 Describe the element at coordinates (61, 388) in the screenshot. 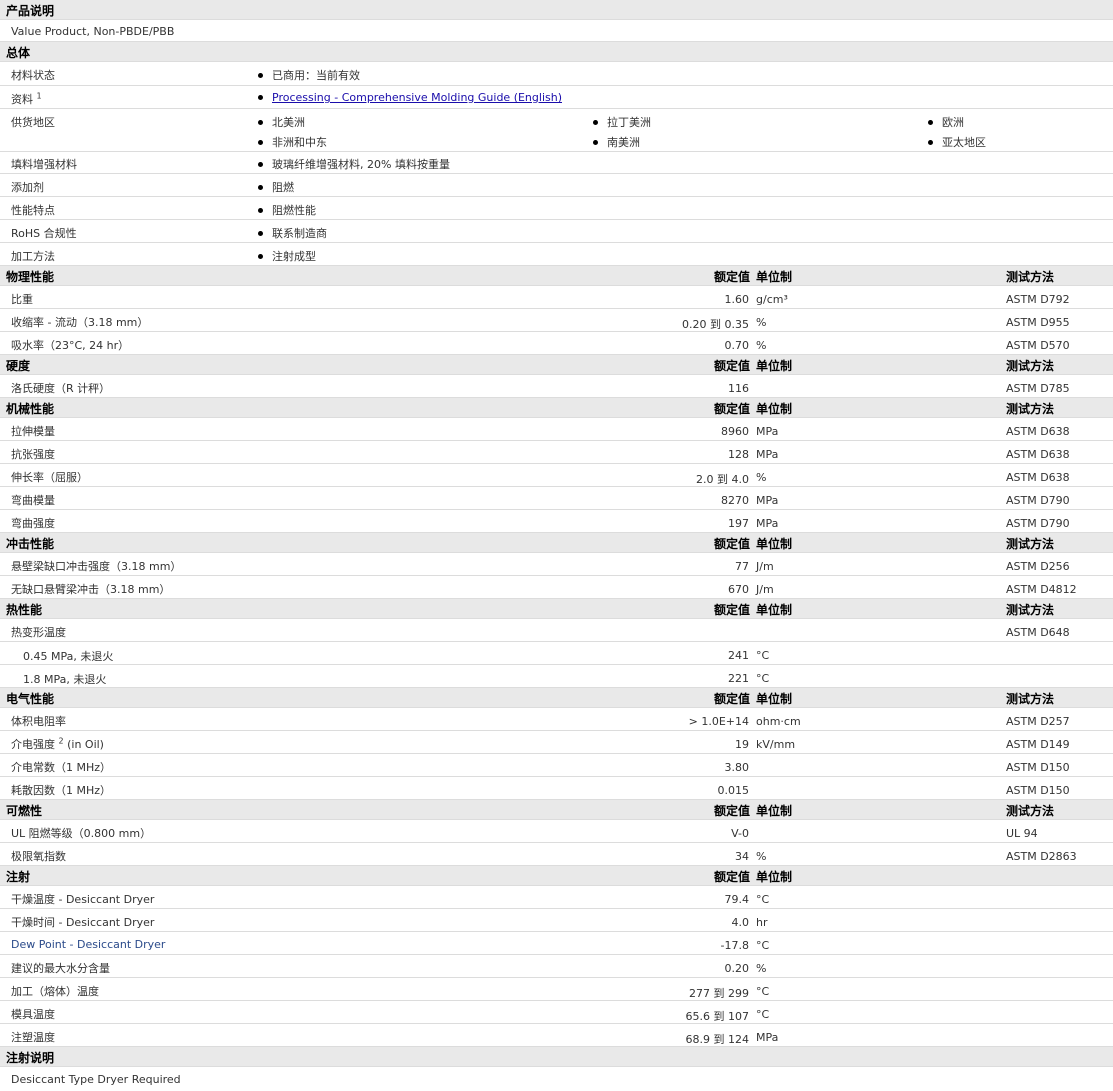

I see `property-label: 洛氏硬度（R 计秤）` at that location.